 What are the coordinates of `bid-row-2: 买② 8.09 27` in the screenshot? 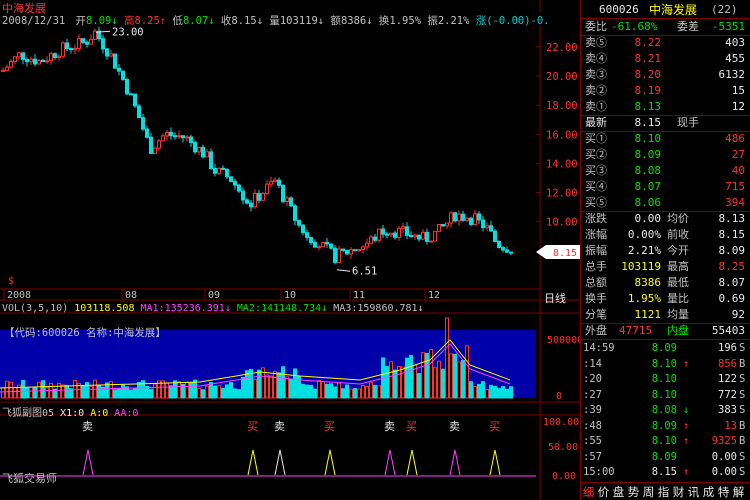 It's located at (665, 155).